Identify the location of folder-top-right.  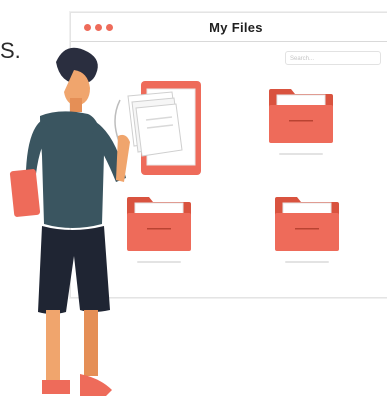
(301, 114).